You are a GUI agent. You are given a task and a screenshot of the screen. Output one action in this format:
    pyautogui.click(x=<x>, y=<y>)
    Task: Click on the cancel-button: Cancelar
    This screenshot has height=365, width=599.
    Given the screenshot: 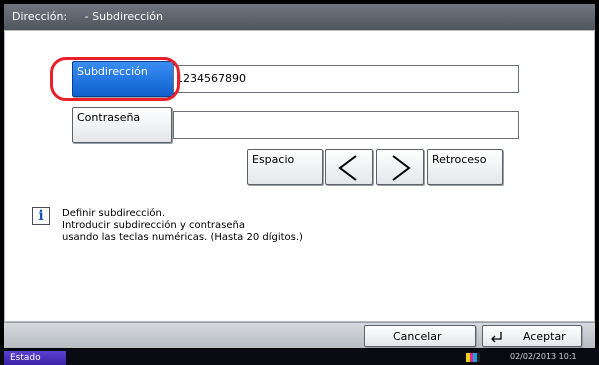 What is the action you would take?
    pyautogui.click(x=420, y=336)
    